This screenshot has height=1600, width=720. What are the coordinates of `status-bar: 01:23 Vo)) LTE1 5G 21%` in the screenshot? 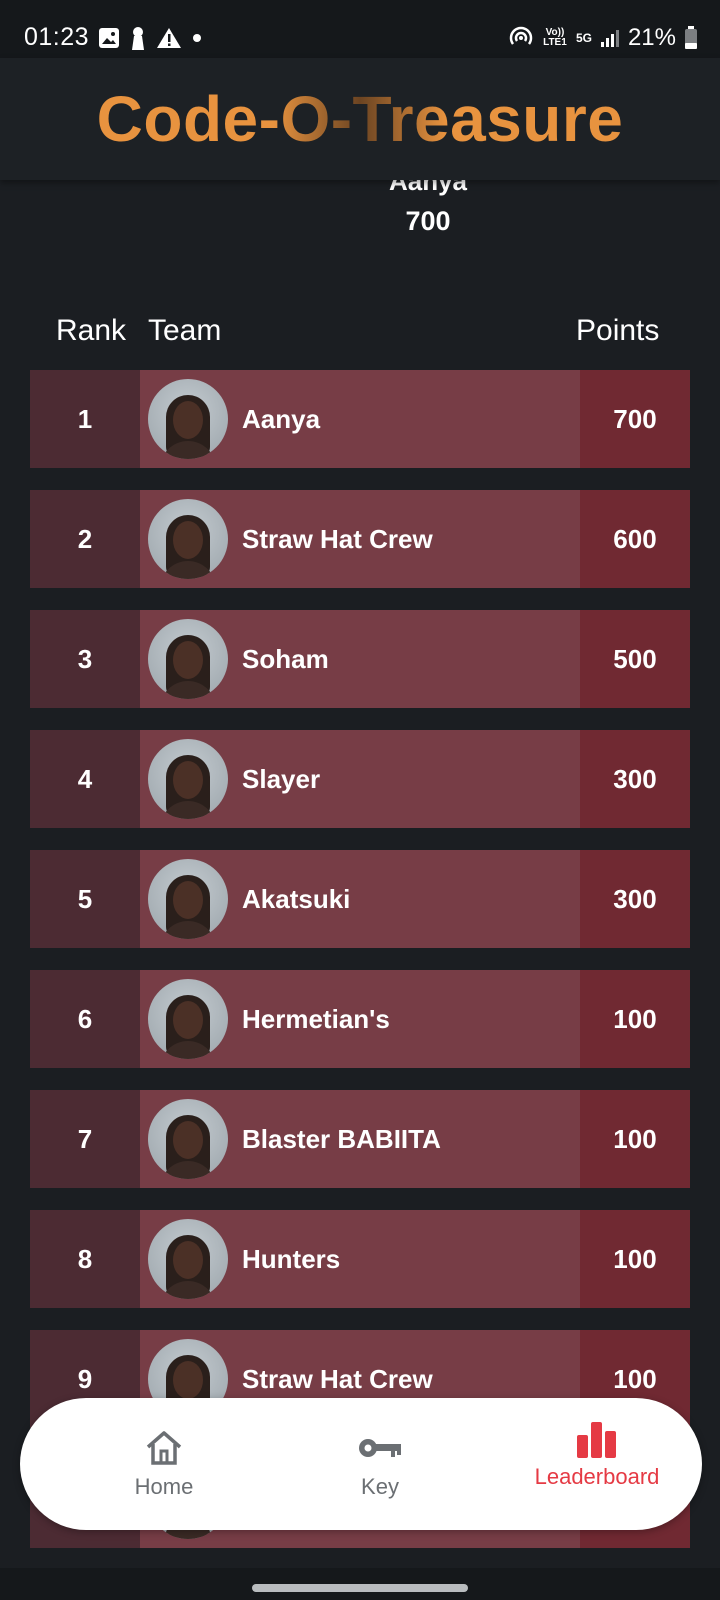 It's located at (360, 29).